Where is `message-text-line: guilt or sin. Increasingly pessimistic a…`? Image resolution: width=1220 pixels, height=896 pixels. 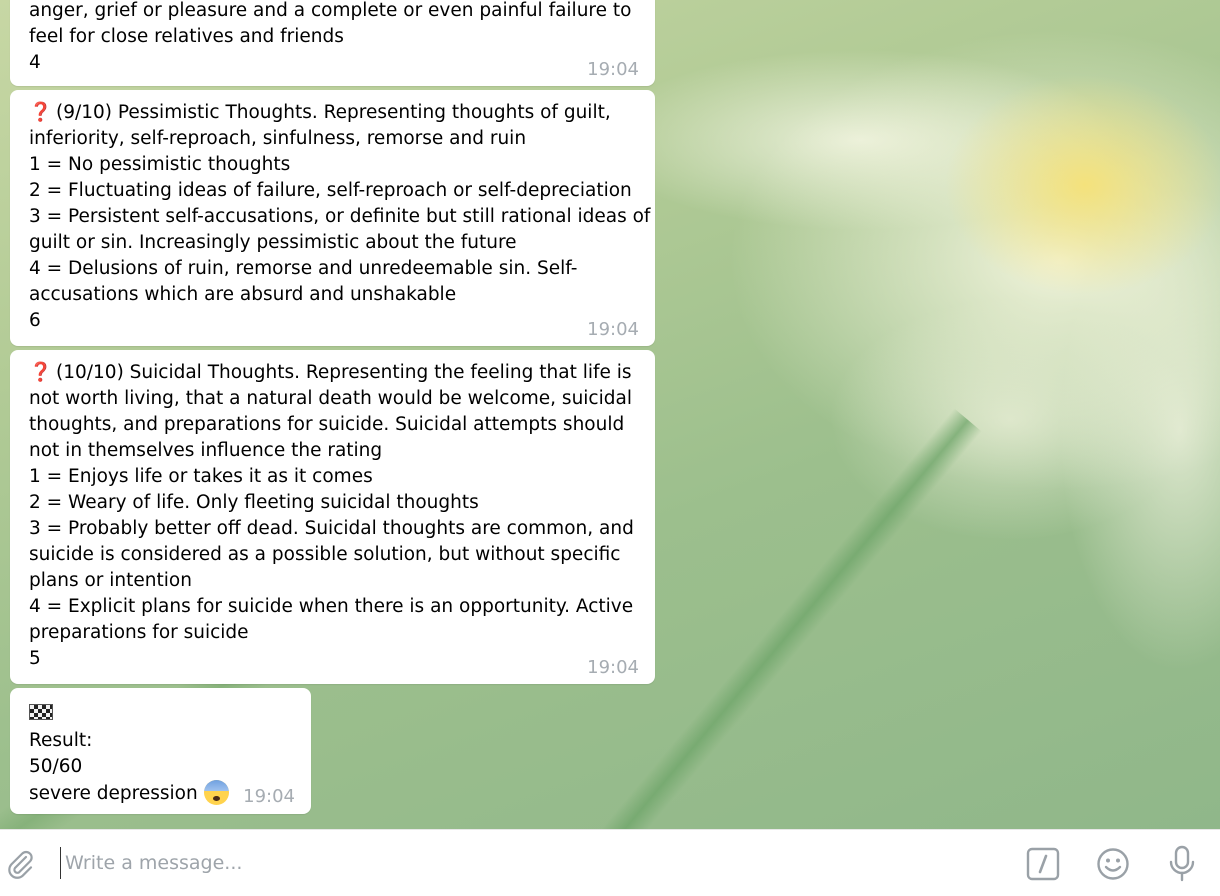
message-text-line: guilt or sin. Increasingly pessimistic a… is located at coordinates (273, 242).